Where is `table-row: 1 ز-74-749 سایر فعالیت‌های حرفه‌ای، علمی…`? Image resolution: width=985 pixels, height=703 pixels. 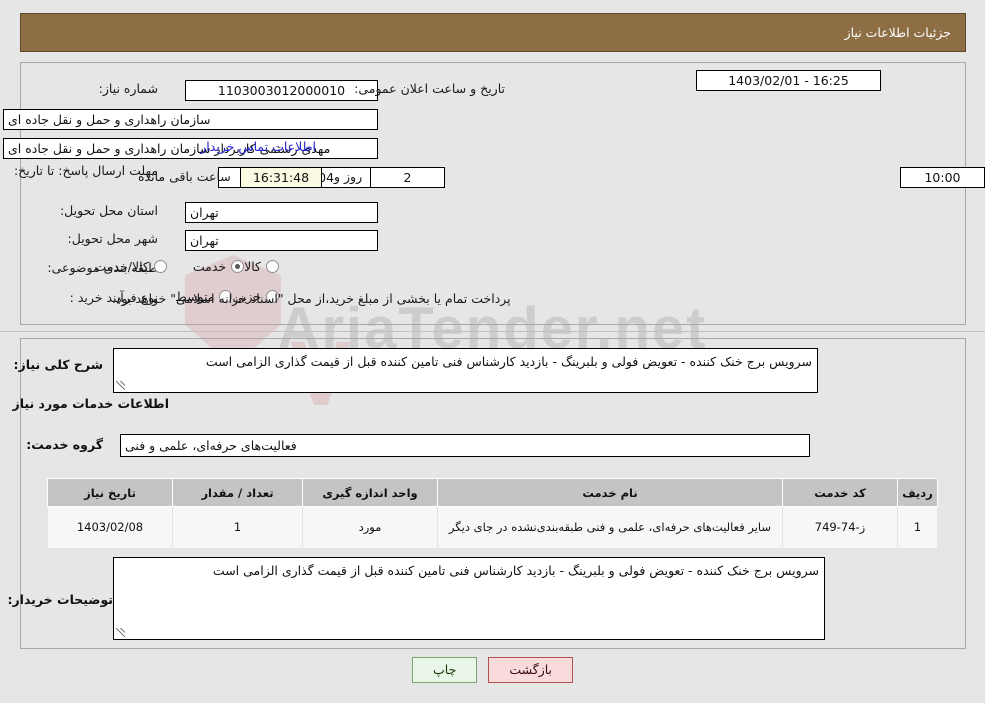 table-row: 1 ز-74-749 سایر فعالیت‌های حرفه‌ای، علمی… is located at coordinates (492, 527).